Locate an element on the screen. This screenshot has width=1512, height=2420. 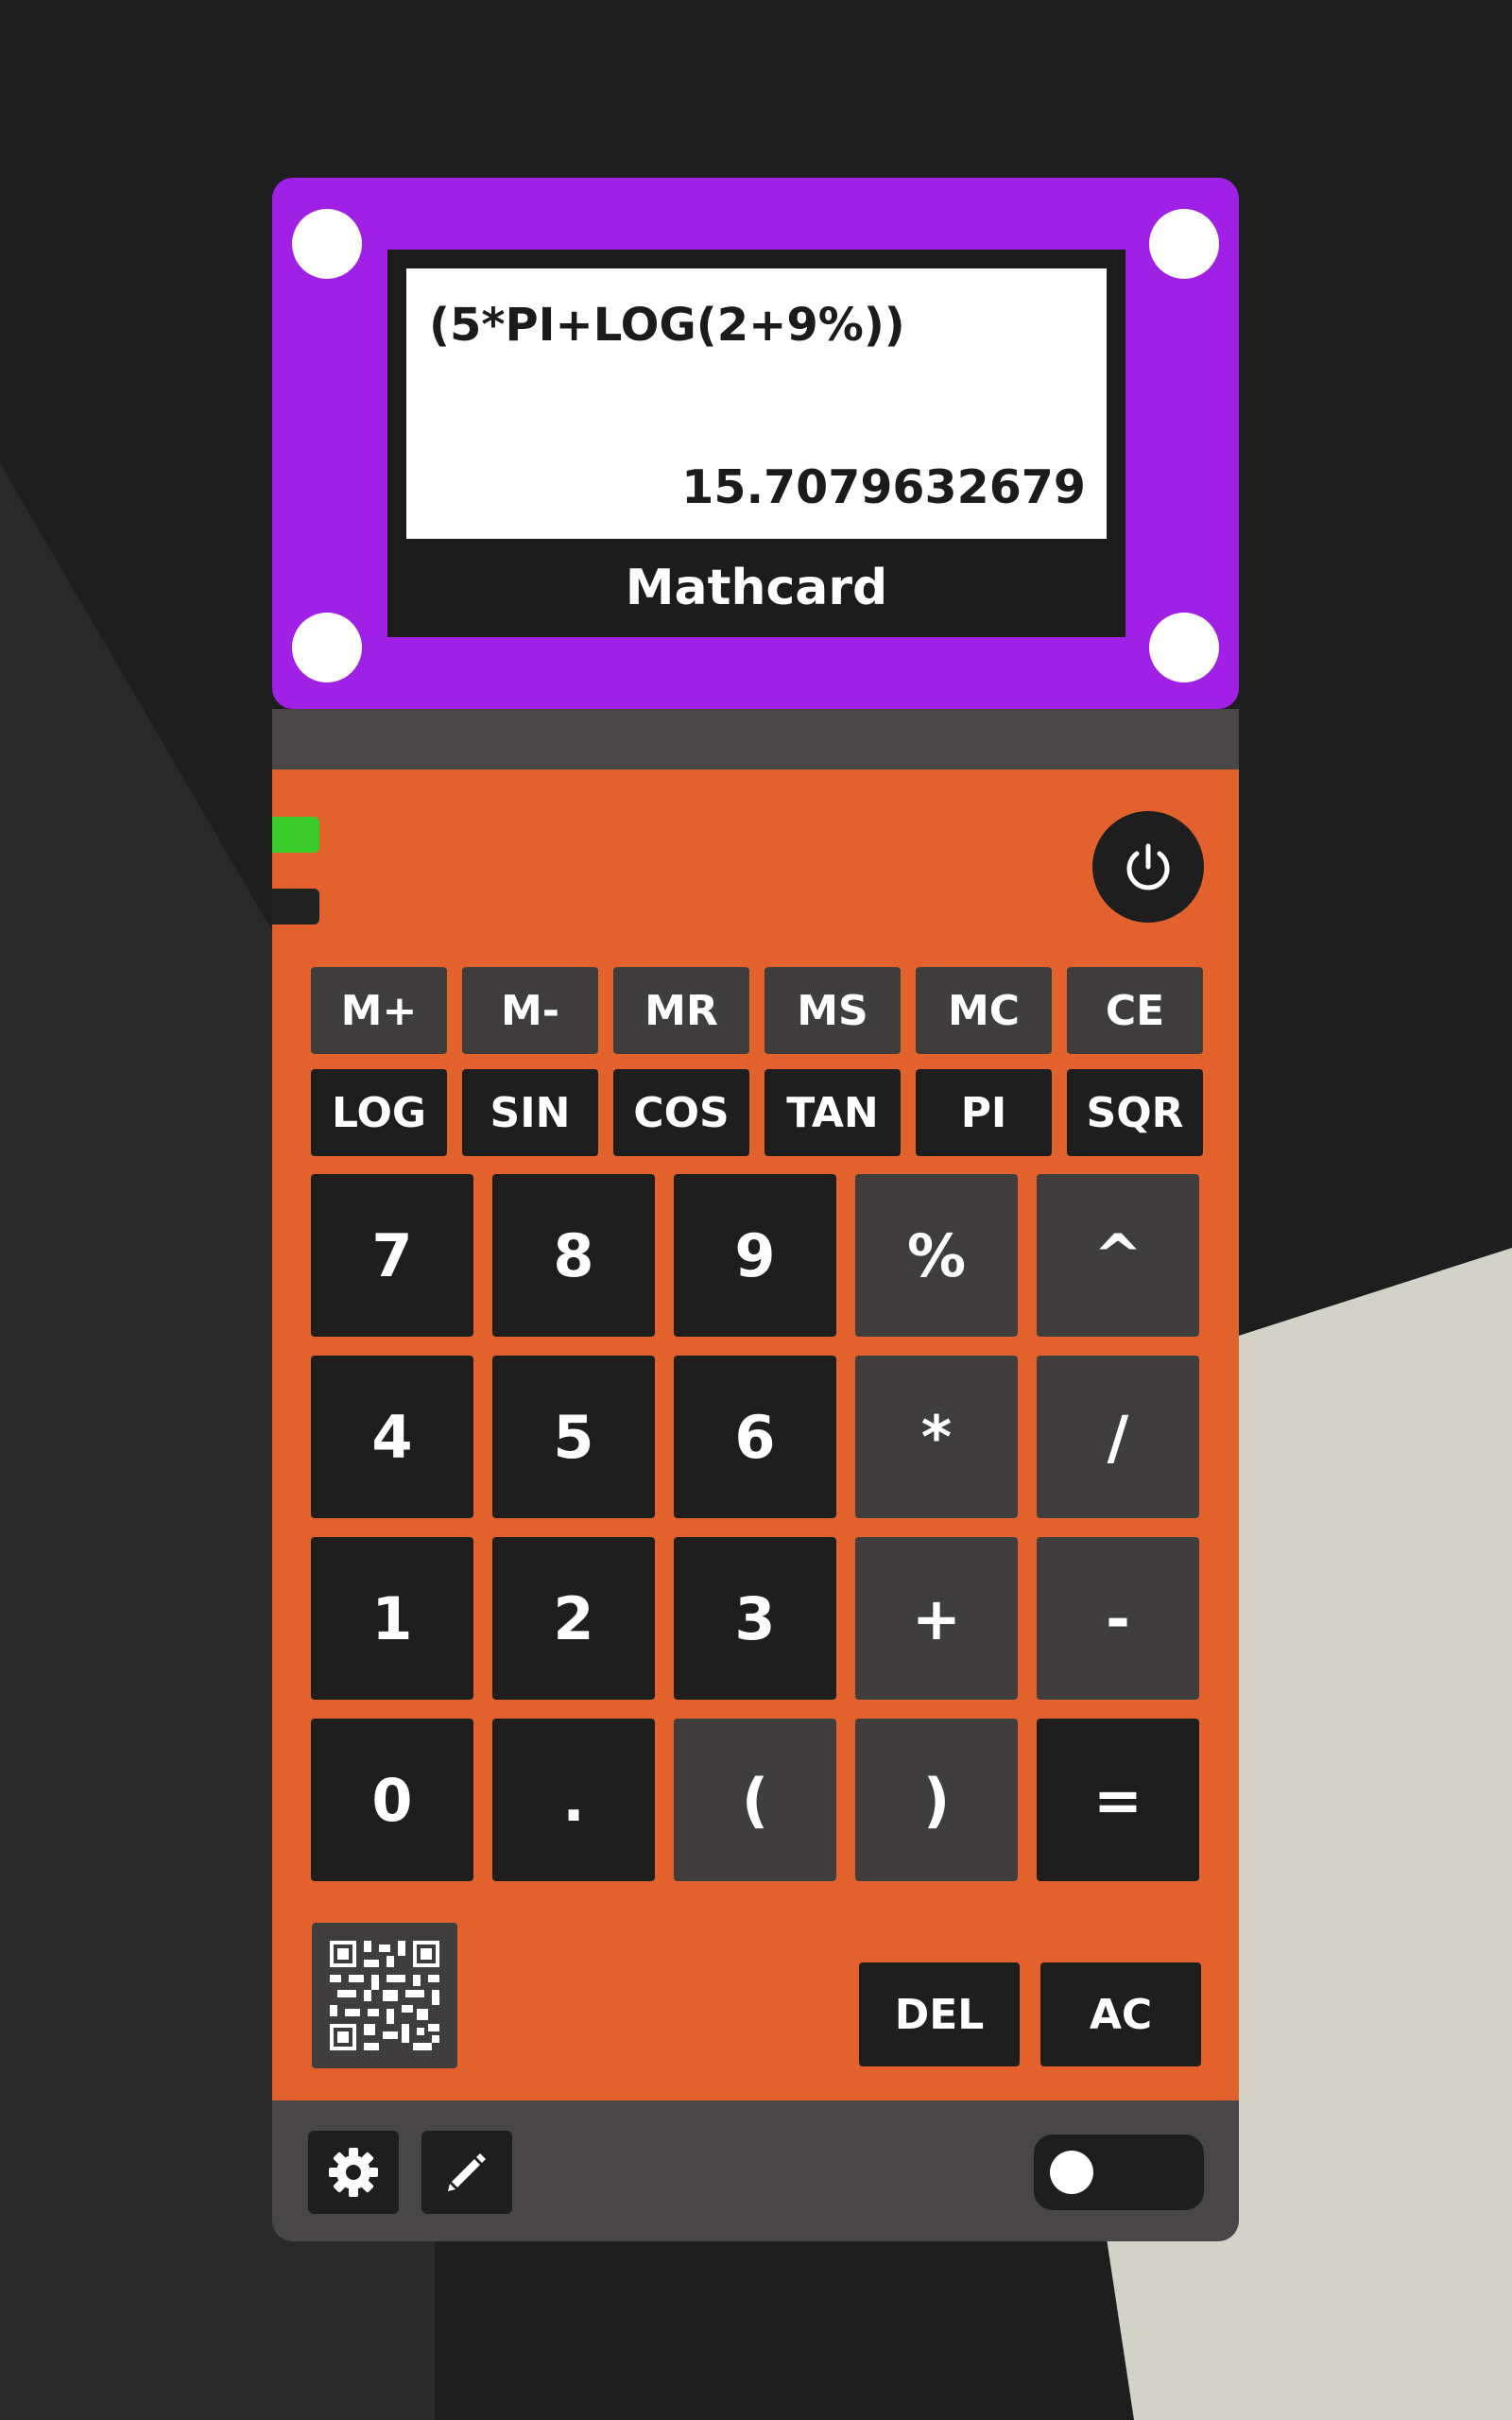
cos-button: COS is located at coordinates (681, 1112).